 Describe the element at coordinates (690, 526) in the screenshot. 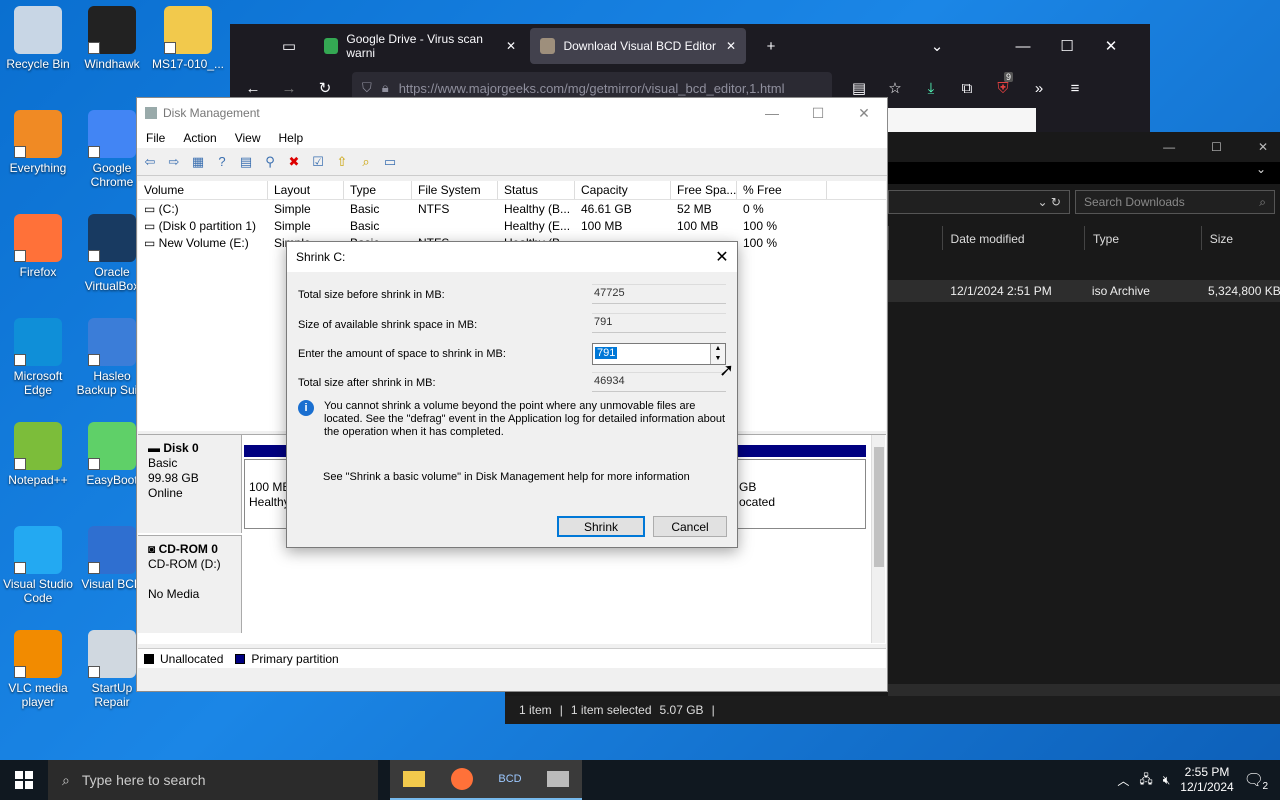

I see `cancel-button: Cancel` at that location.